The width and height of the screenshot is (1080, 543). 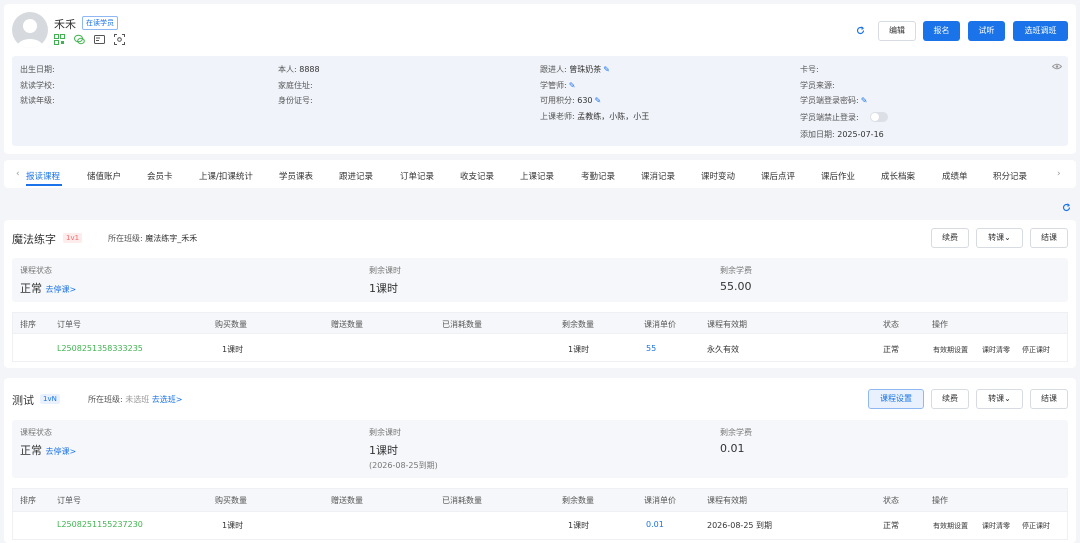 I want to click on col-gift-qty: 赠送数量, so click(x=347, y=500).